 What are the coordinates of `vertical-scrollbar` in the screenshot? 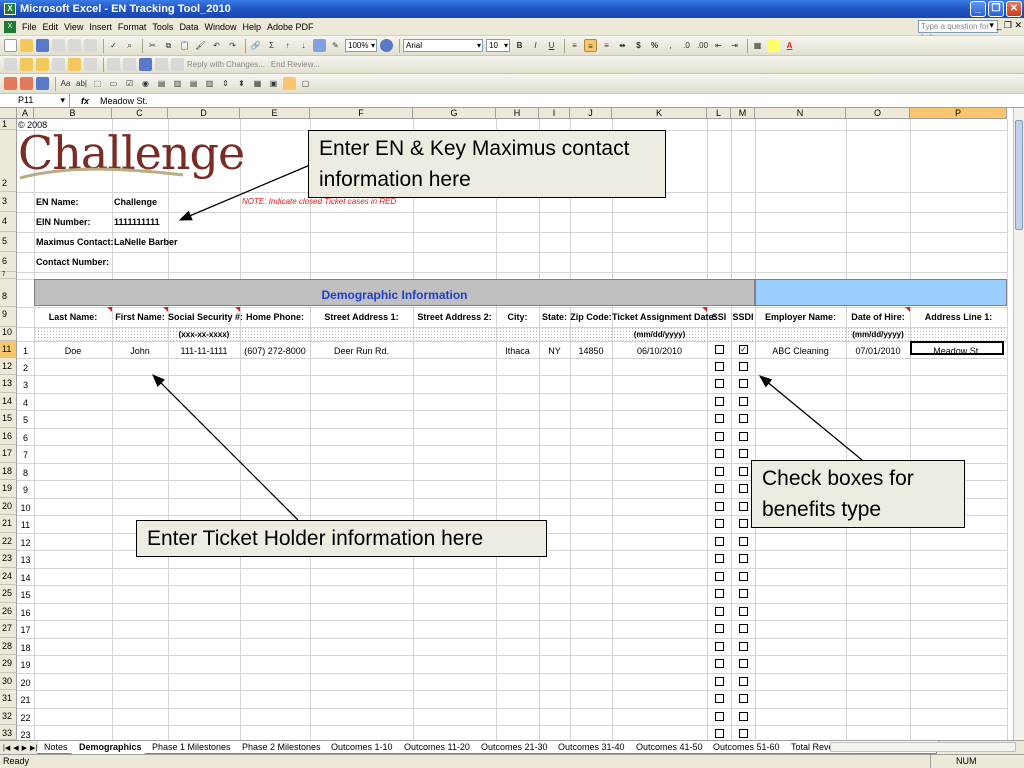 It's located at (1018, 424).